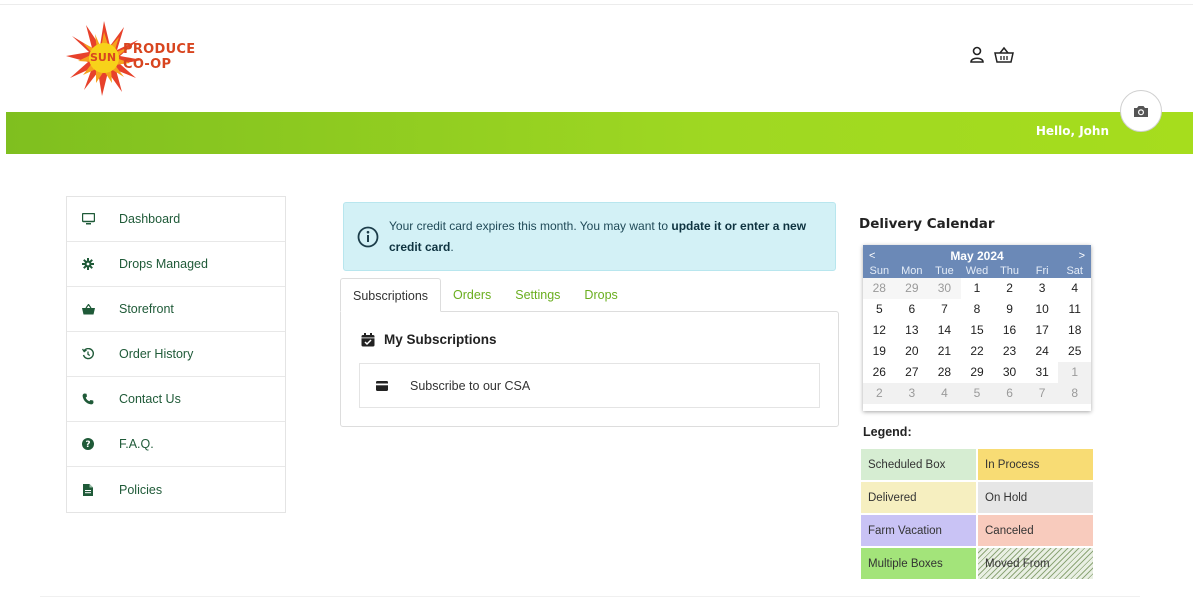 The image size is (1193, 602). Describe the element at coordinates (382, 385) in the screenshot. I see `credit-card-icon` at that location.